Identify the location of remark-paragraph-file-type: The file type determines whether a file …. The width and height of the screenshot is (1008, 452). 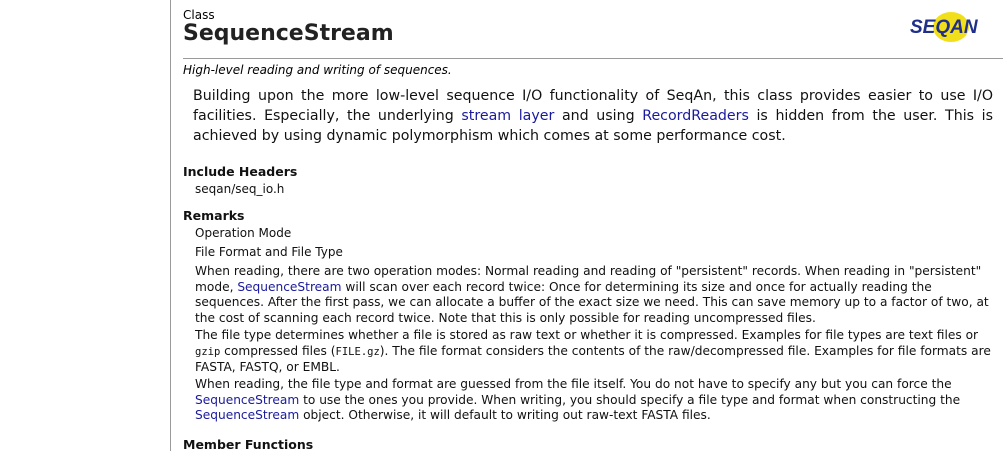
(595, 352).